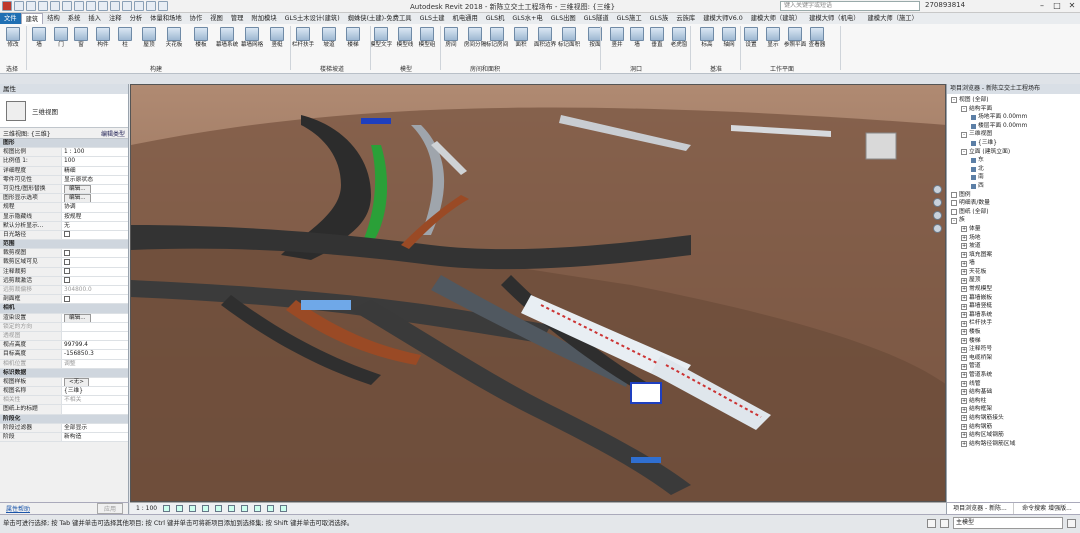  I want to click on tab-21: GLS族, so click(659, 18).